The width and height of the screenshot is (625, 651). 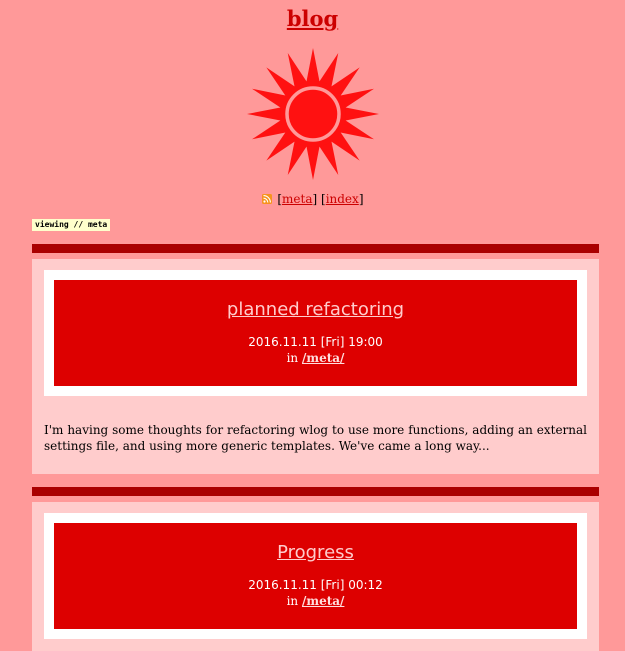 What do you see at coordinates (315, 342) in the screenshot?
I see `post-date: 2016.11.11 [Fri] 19:00` at bounding box center [315, 342].